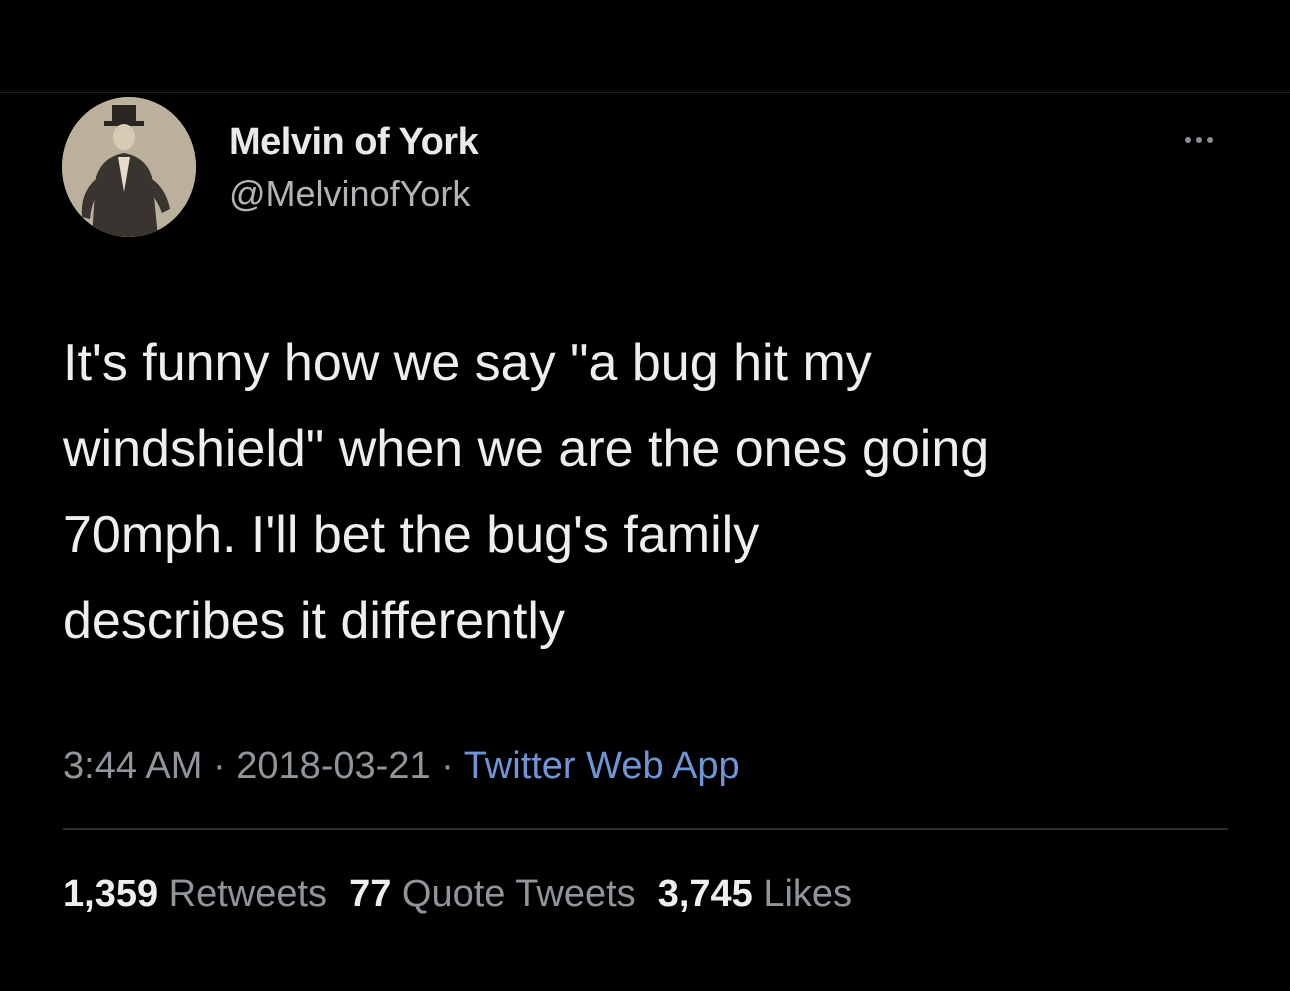 The height and width of the screenshot is (991, 1290). Describe the element at coordinates (132, 766) in the screenshot. I see `tweet-time: 3:44 AM` at that location.